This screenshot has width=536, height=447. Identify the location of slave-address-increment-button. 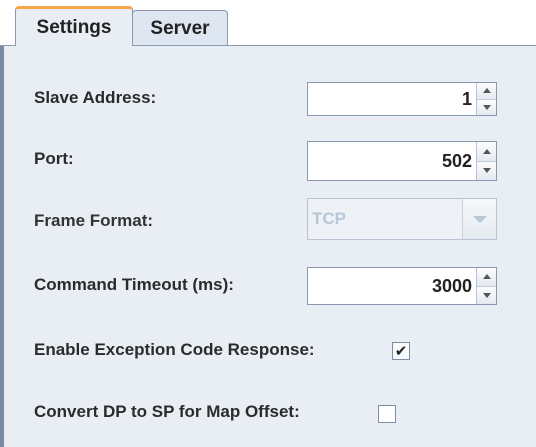
(486, 91).